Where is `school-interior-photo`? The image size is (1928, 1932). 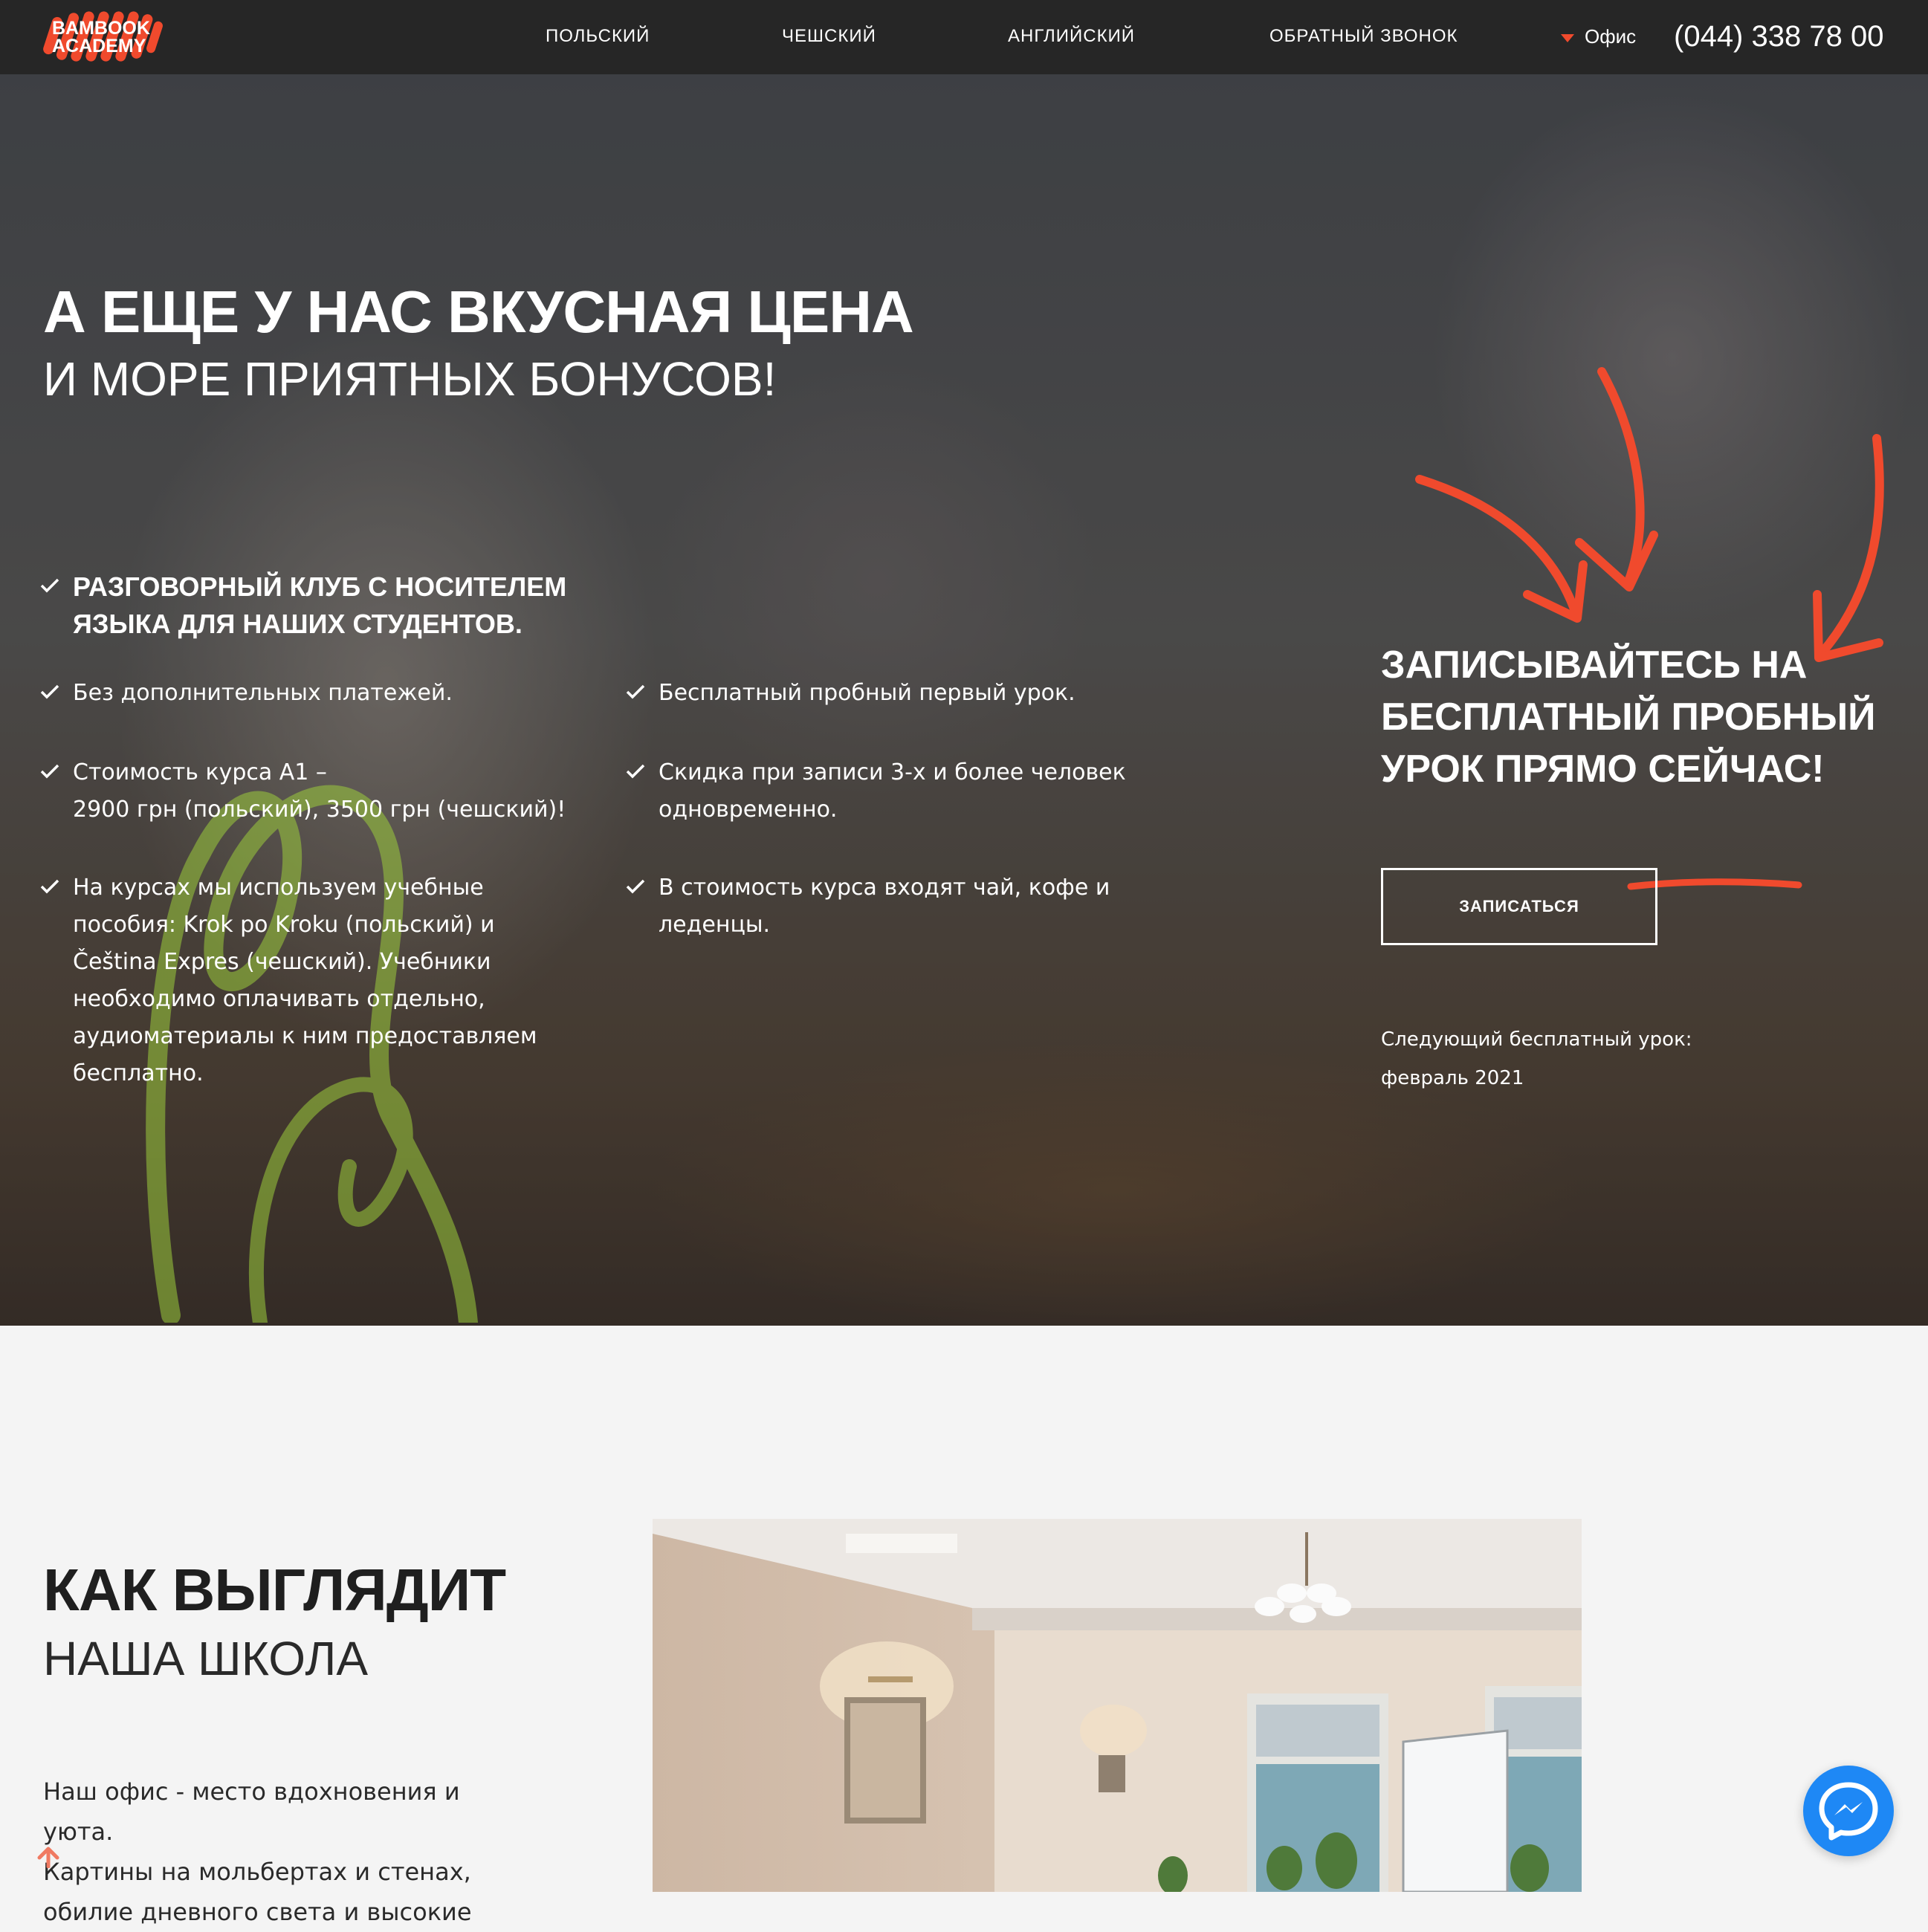 school-interior-photo is located at coordinates (1118, 1705).